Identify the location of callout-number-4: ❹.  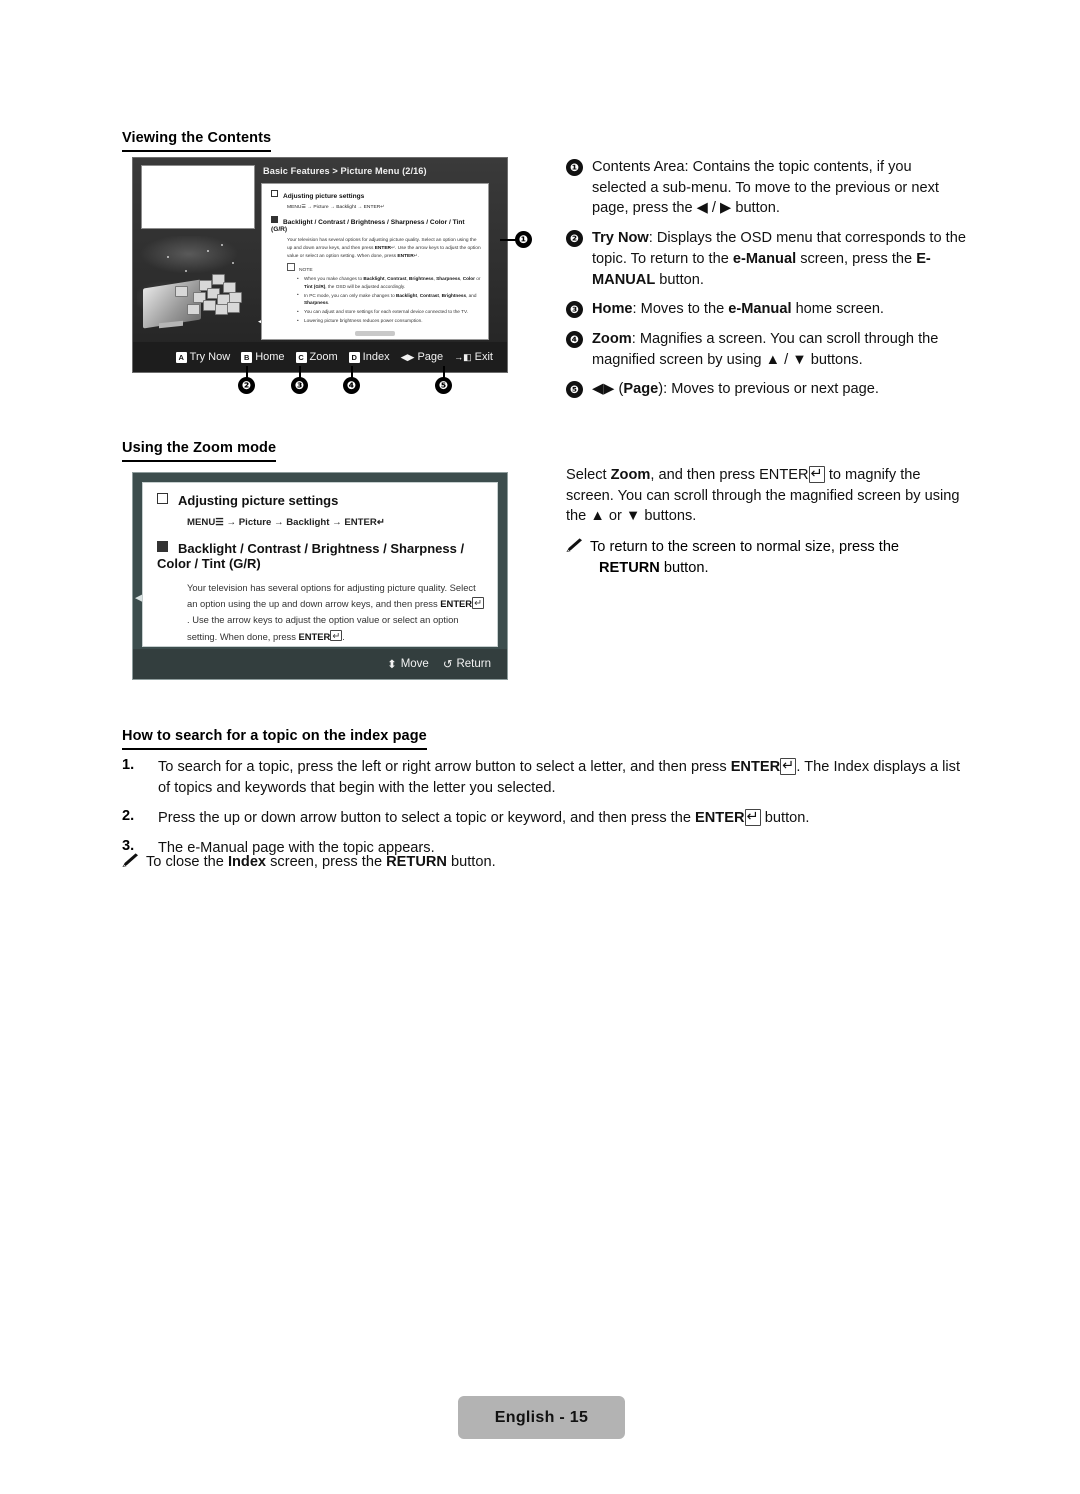
(574, 340).